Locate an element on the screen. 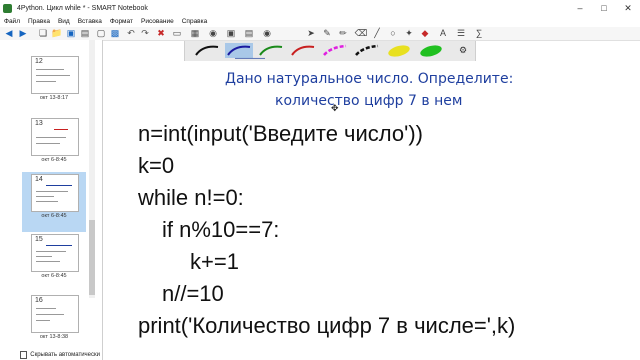  redo-icon: ↷ is located at coordinates (145, 33).